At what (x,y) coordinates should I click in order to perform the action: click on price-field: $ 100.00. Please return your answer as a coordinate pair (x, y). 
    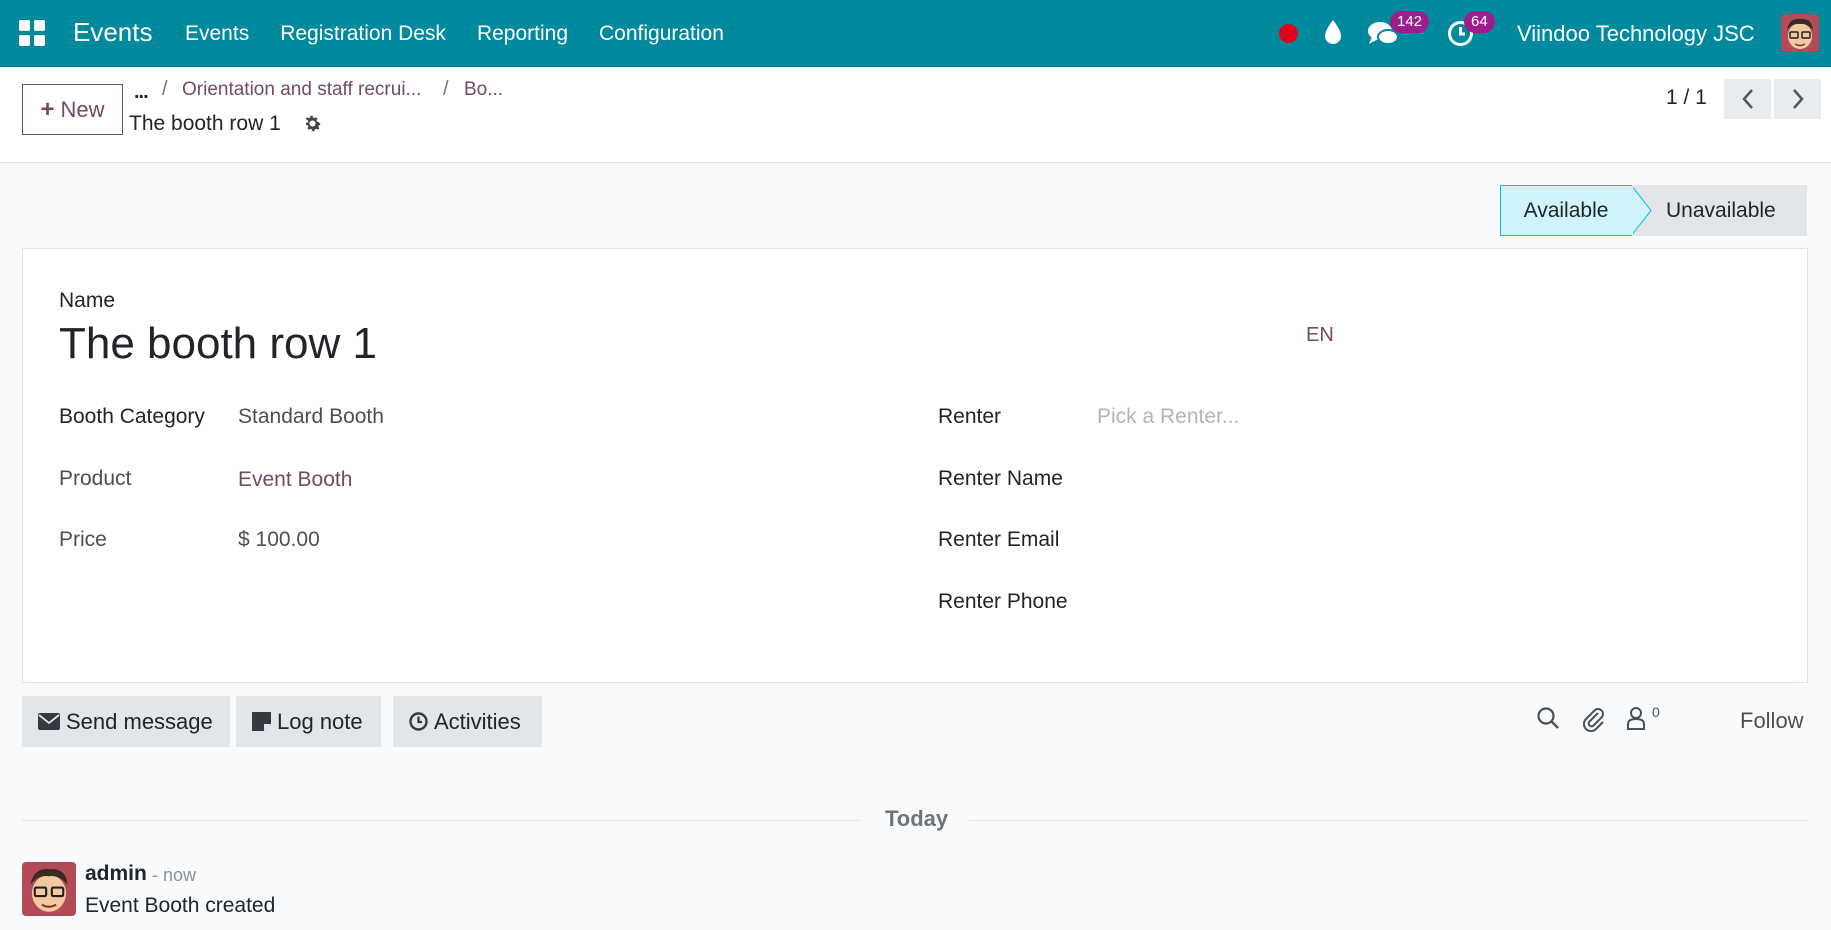
    Looking at the image, I should click on (279, 539).